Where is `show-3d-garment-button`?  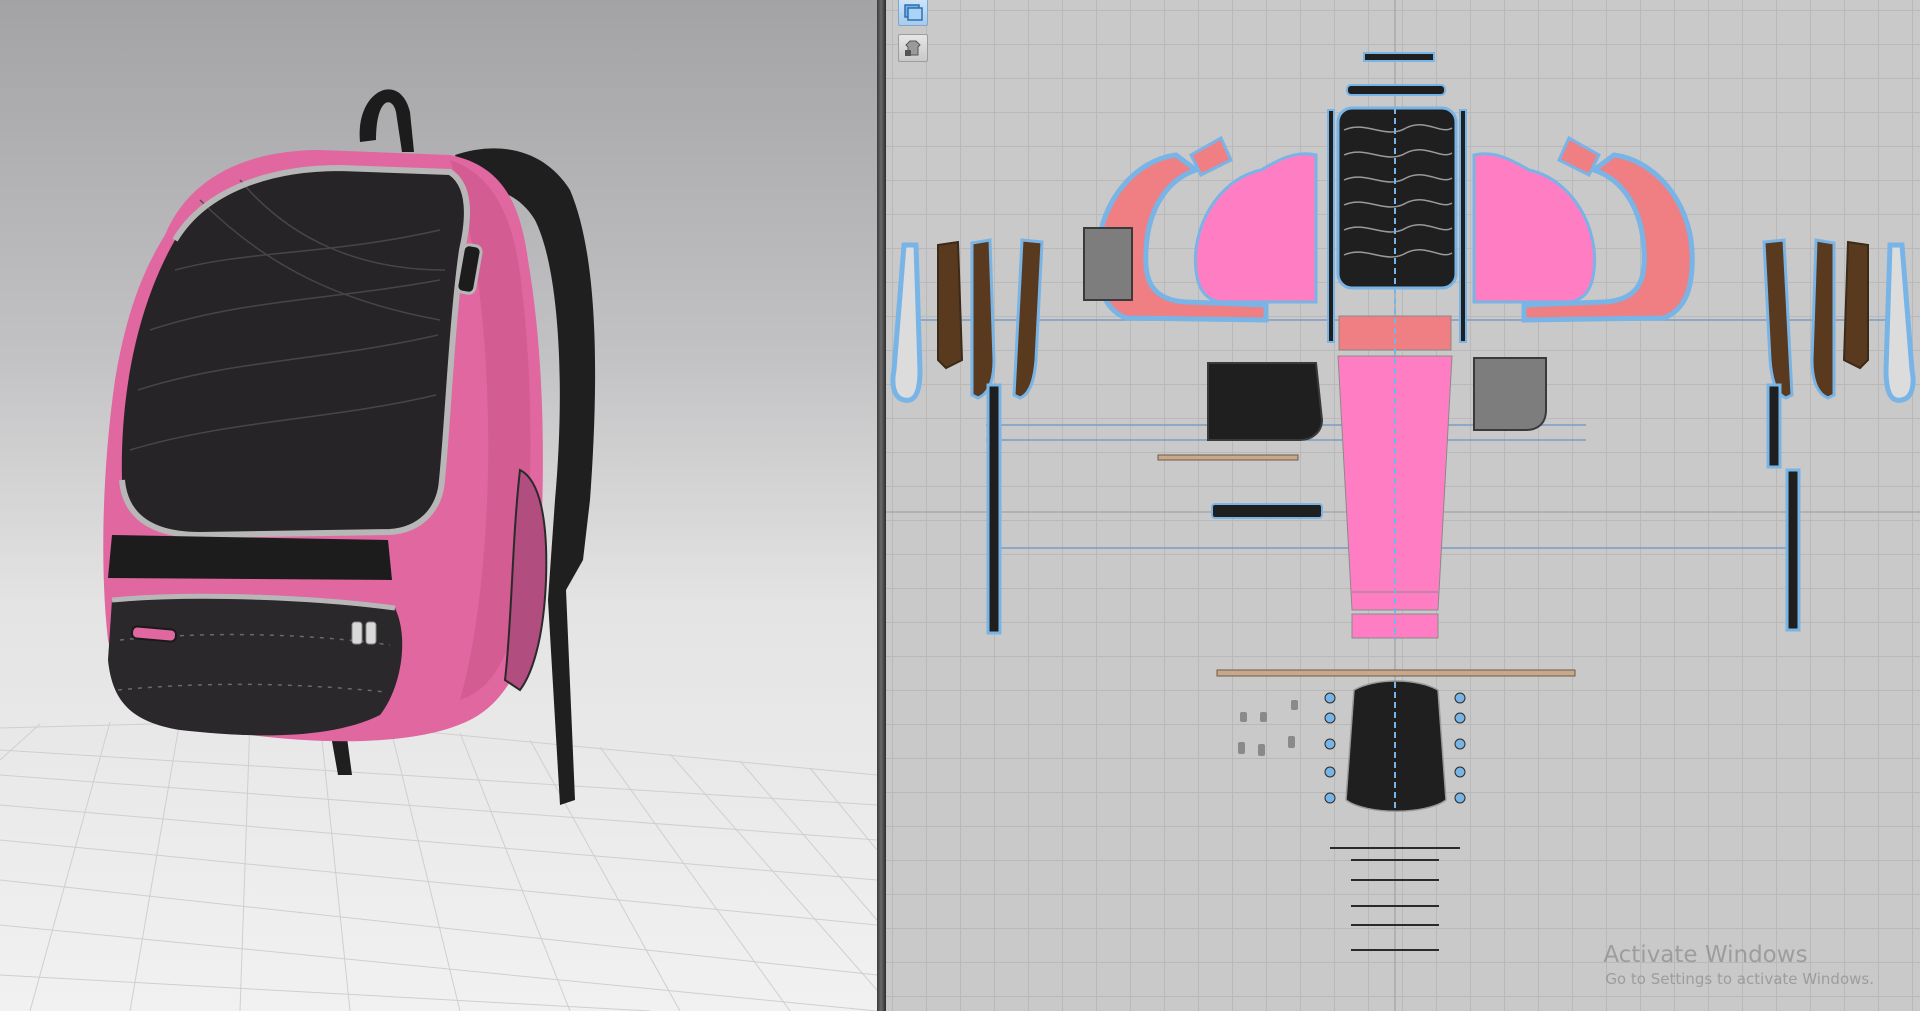 show-3d-garment-button is located at coordinates (913, 13).